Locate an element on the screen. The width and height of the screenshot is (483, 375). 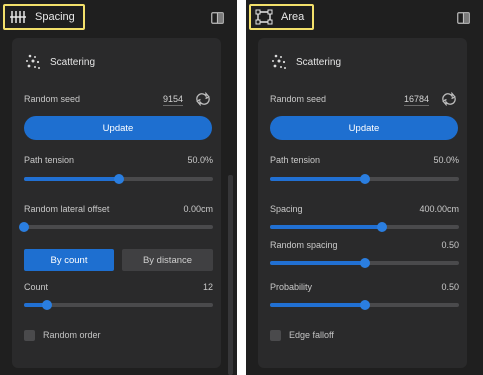
panel-header: Spacing is located at coordinates (118, 17).